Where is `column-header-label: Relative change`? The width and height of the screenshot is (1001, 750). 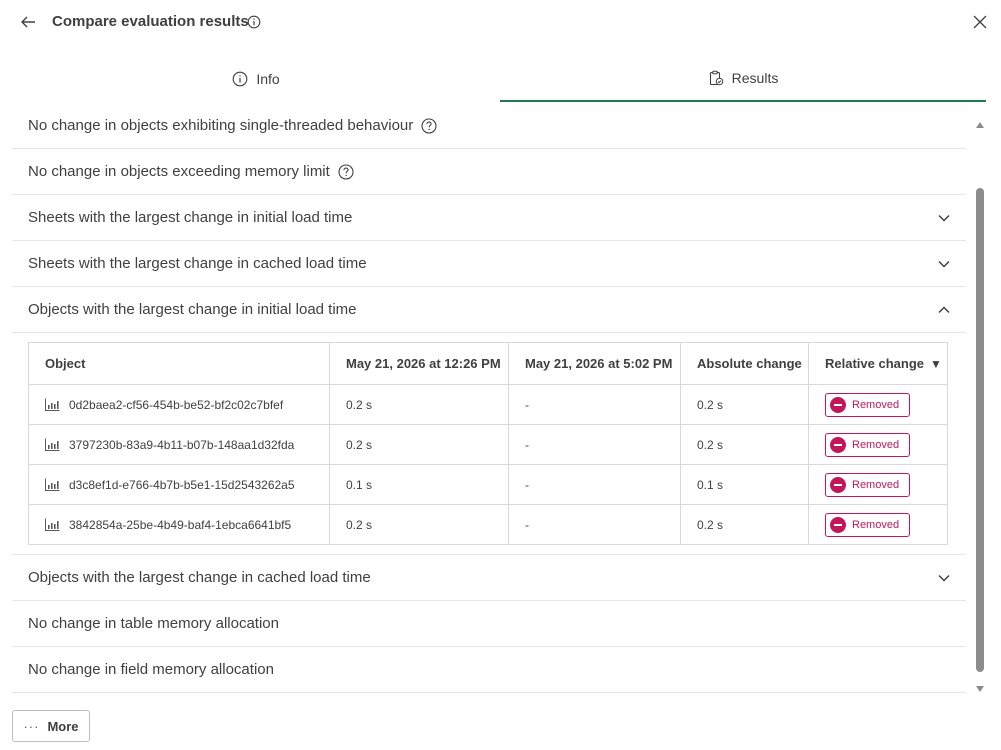
column-header-label: Relative change is located at coordinates (874, 363).